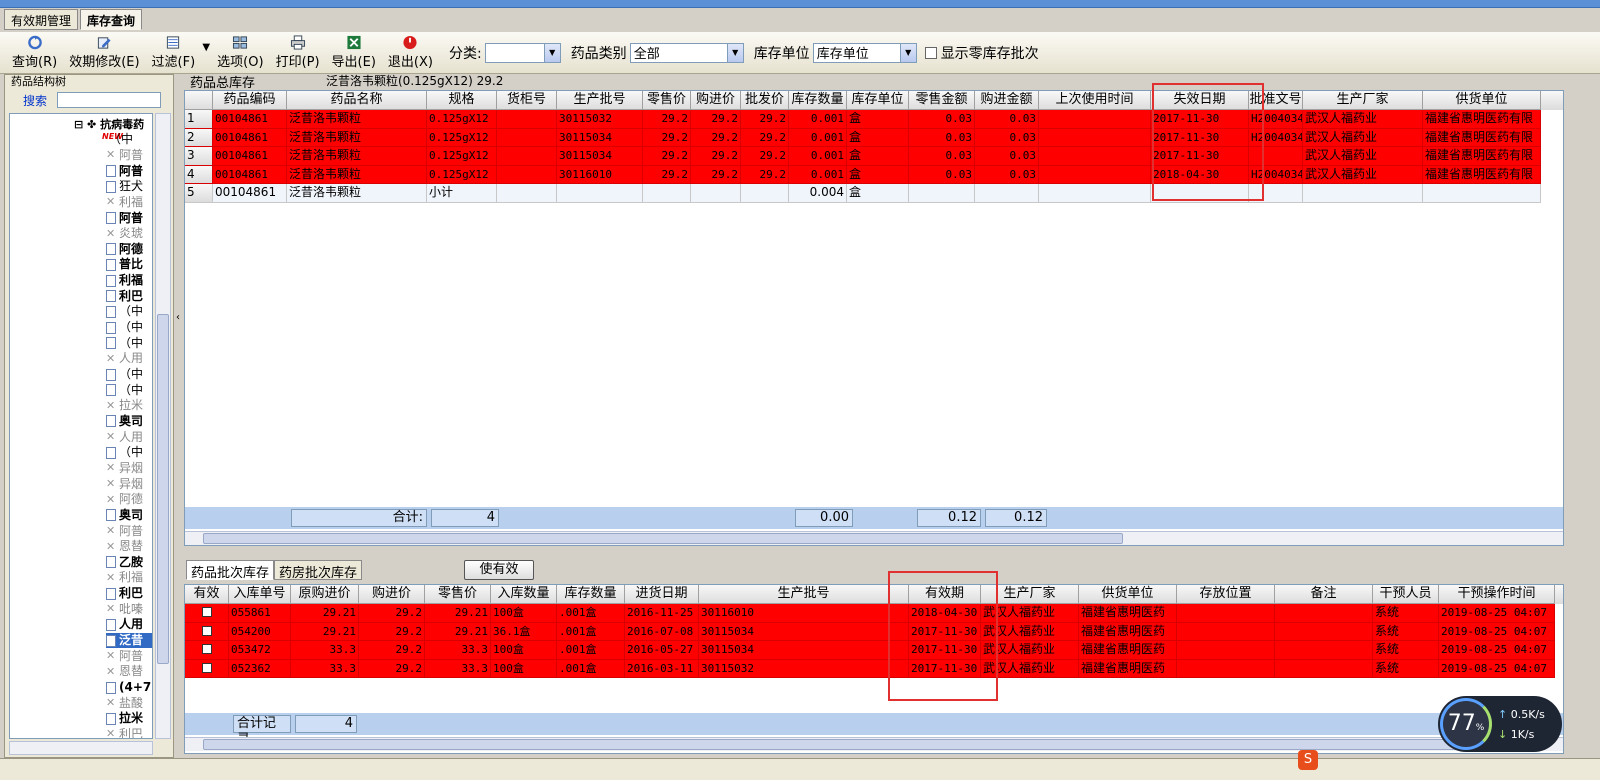 The image size is (1600, 780). Describe the element at coordinates (129, 688) in the screenshot. I see `tree-item: (4+7)` at that location.